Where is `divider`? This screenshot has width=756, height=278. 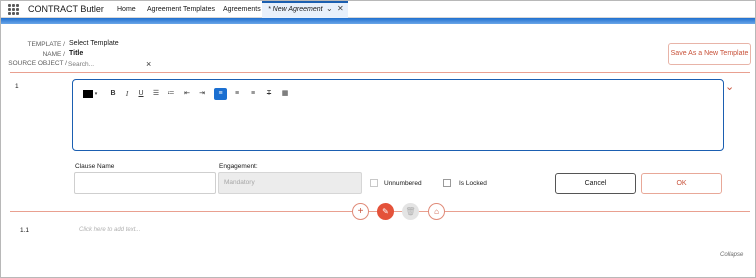 divider is located at coordinates (380, 72).